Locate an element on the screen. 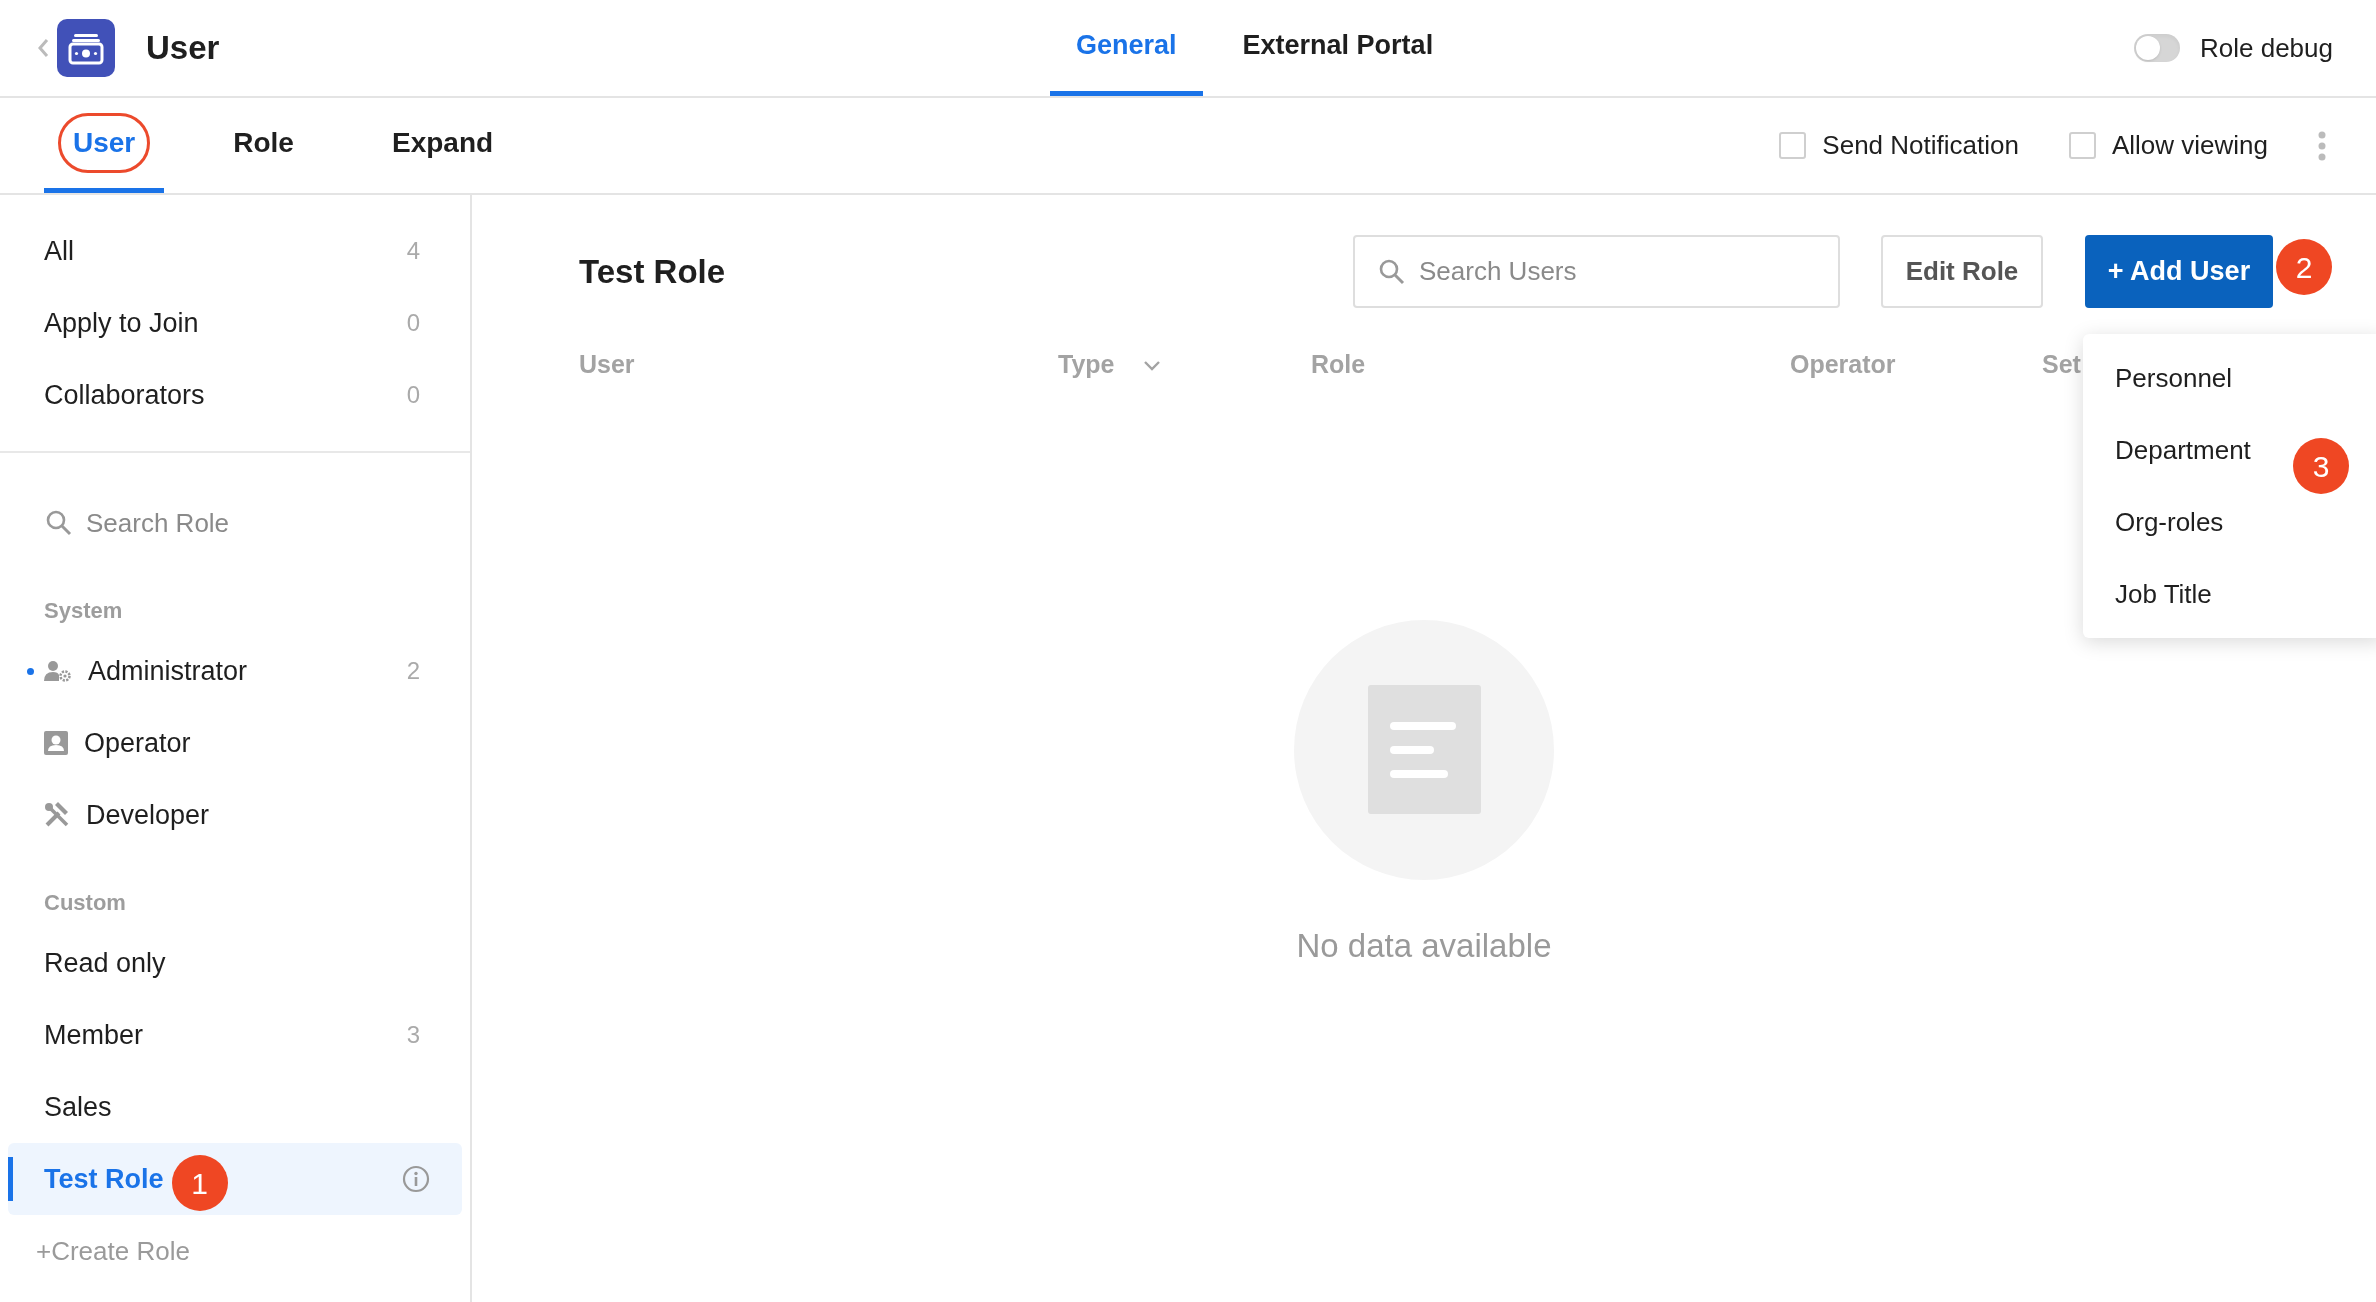 This screenshot has width=2376, height=1302. role-debug-toggle is located at coordinates (2157, 48).